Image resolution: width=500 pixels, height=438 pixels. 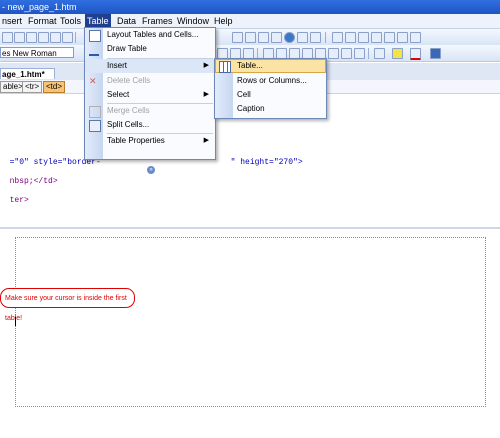 I want to click on highlight-icon, so click(x=397, y=53).